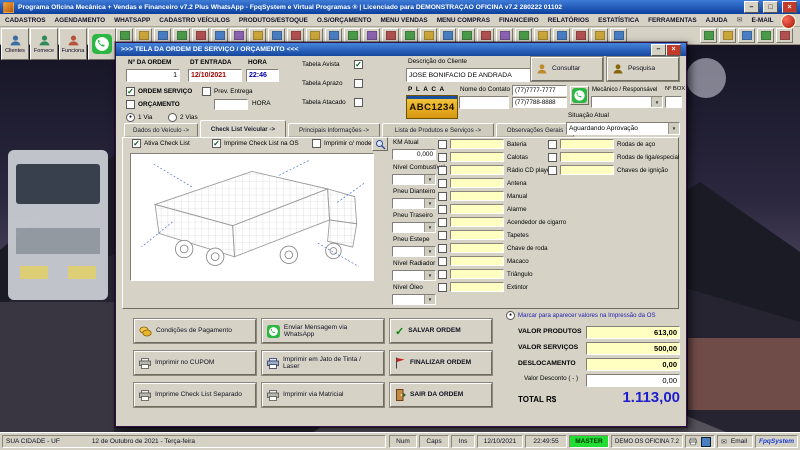 The width and height of the screenshot is (800, 450). I want to click on menu-item-financeiro: FINANCEIRO, so click(519, 20).